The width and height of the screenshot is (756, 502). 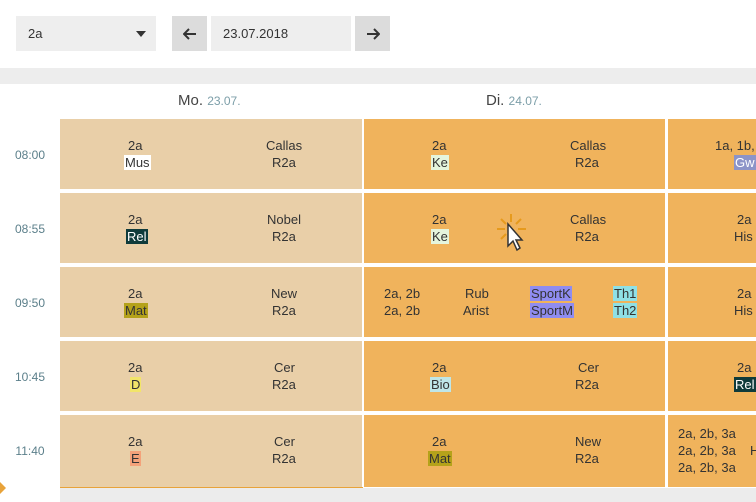 I want to click on lesson-teacher: Rub, so click(x=477, y=293).